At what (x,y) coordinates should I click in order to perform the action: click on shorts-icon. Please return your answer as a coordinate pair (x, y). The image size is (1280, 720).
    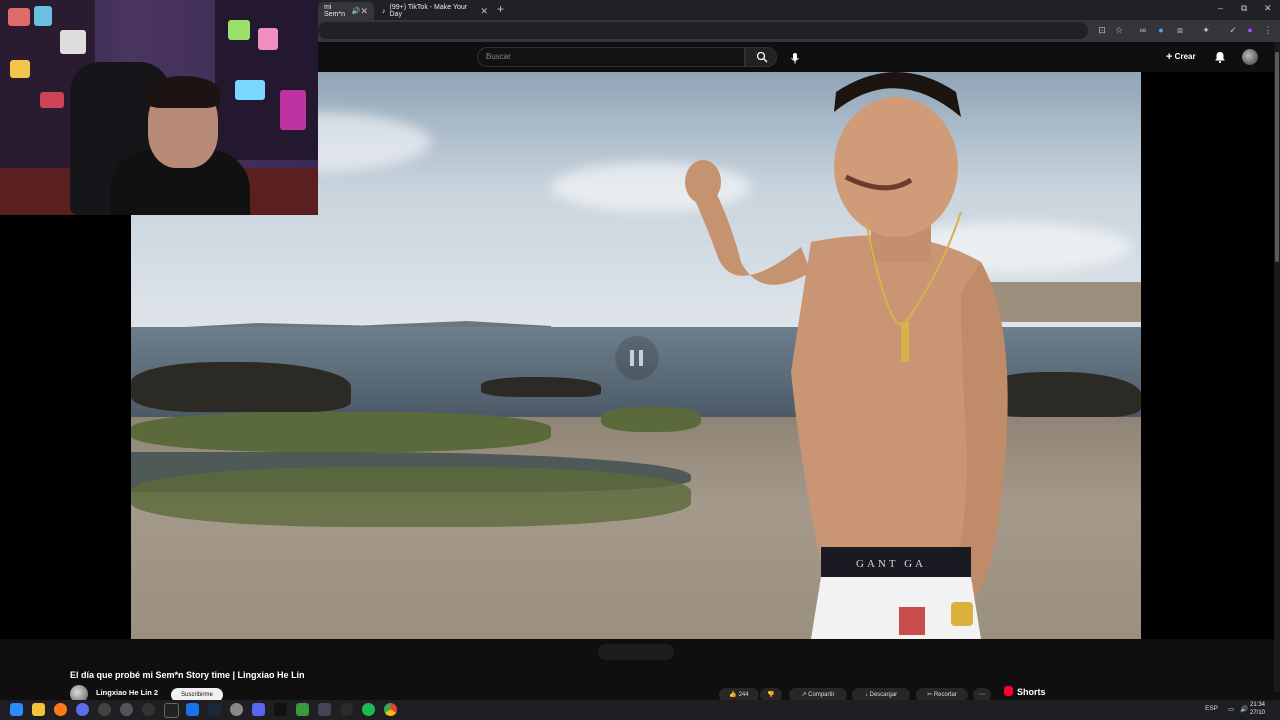
    Looking at the image, I should click on (1008, 691).